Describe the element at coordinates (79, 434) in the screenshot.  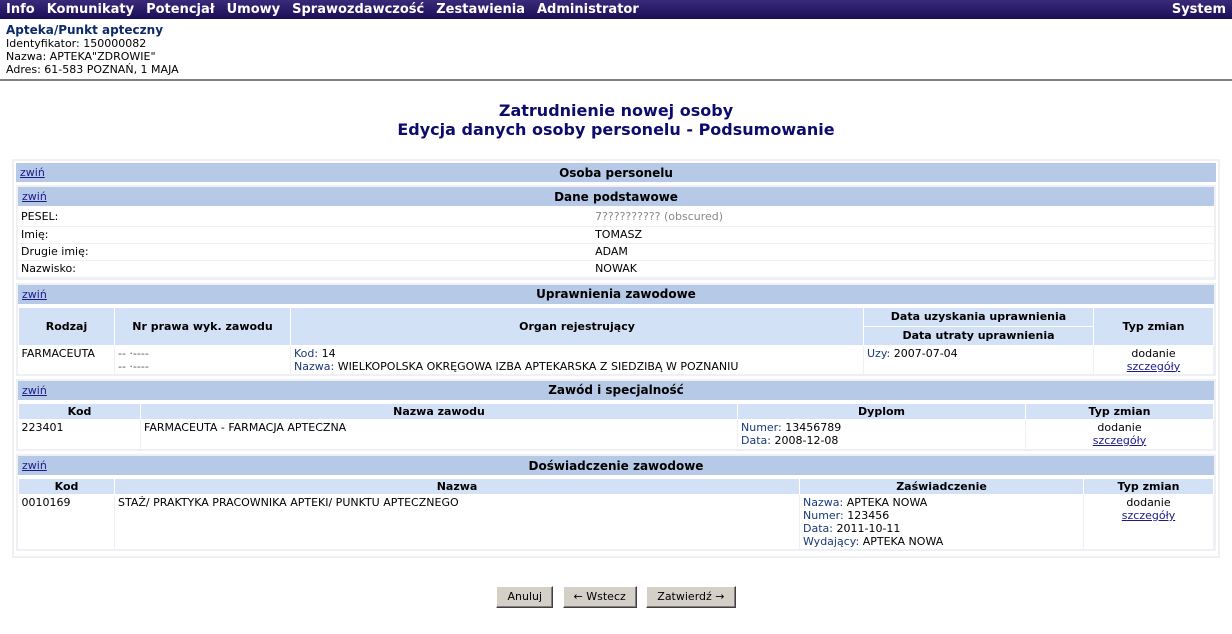
I see `profession-kod: 223401` at that location.